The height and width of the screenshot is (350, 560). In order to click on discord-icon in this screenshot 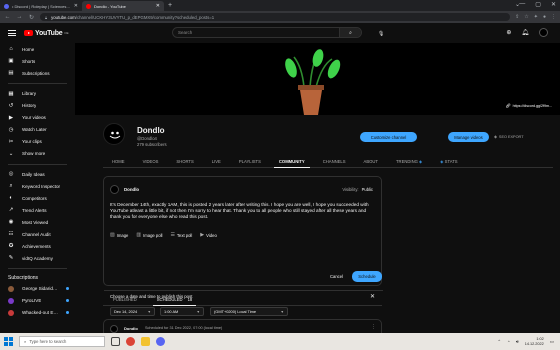, I will do `click(160, 341)`.